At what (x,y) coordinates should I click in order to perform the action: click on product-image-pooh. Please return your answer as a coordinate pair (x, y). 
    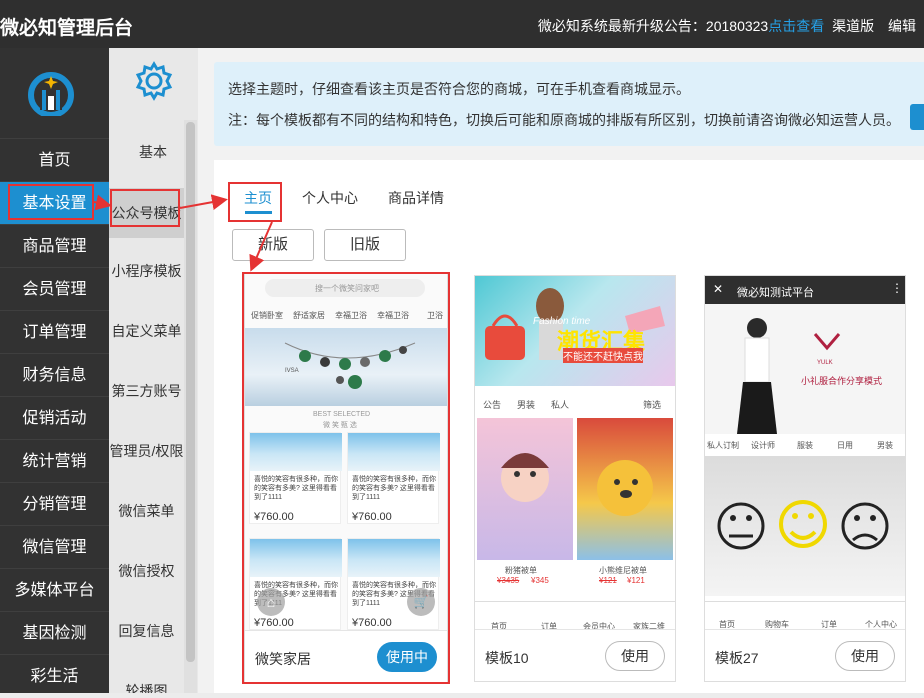
    Looking at the image, I should click on (625, 489).